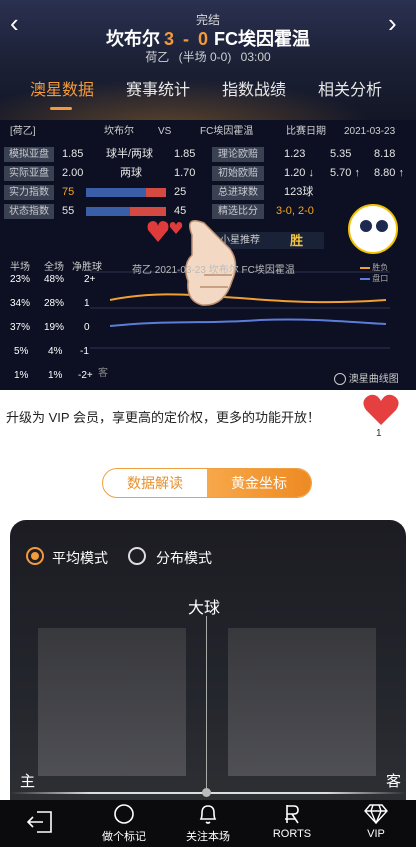 The image size is (416, 847). I want to click on robot-mascot-icon, so click(373, 229).